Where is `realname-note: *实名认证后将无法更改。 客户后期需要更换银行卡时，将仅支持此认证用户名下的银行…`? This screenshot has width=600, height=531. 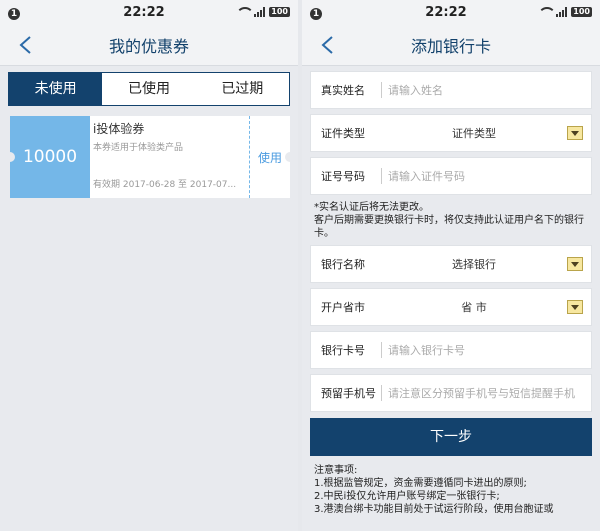
realname-note: *实名认证后将无法更改。 客户后期需要更换银行卡时，将仅支持此认证用户名下的银行… is located at coordinates (451, 217).